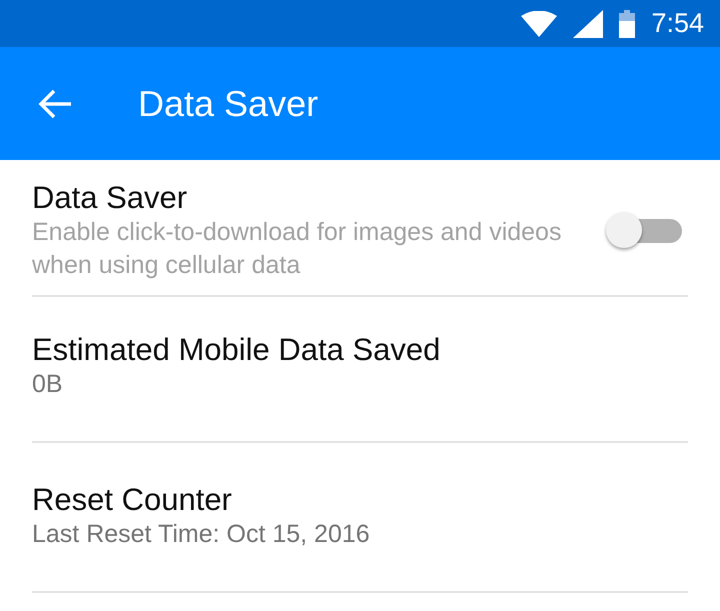  What do you see at coordinates (132, 499) in the screenshot?
I see `setting-title: Reset Counter` at bounding box center [132, 499].